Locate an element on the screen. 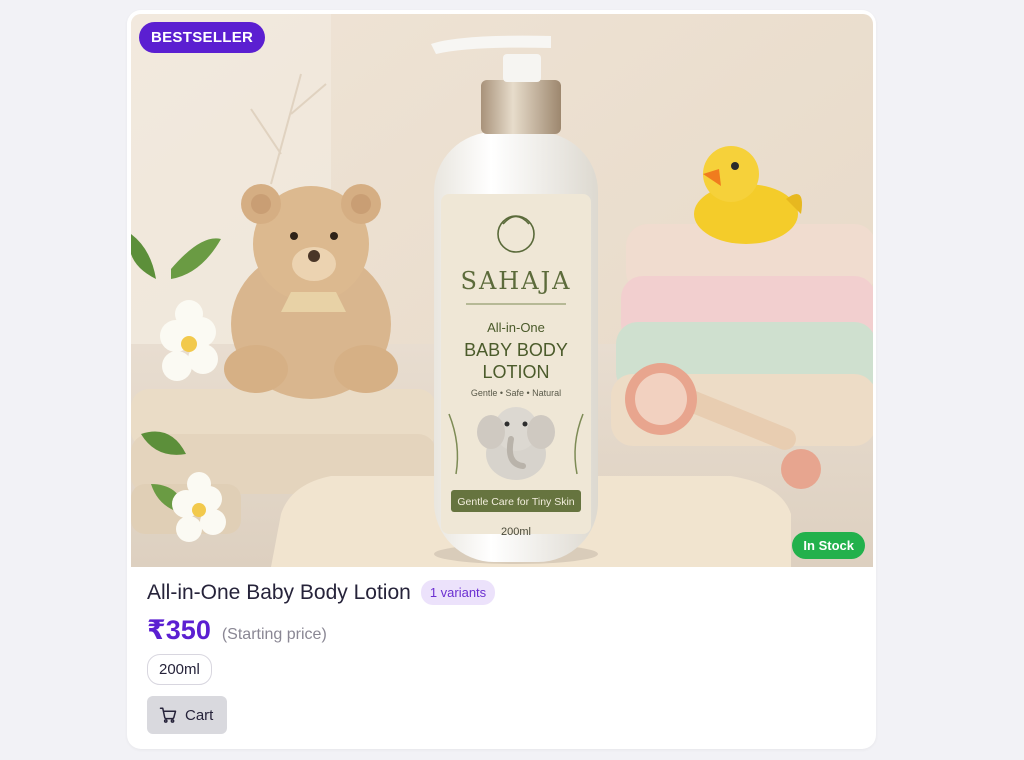 The image size is (1024, 760). label-ribbon: Gentle Care for Tiny Skin is located at coordinates (515, 502).